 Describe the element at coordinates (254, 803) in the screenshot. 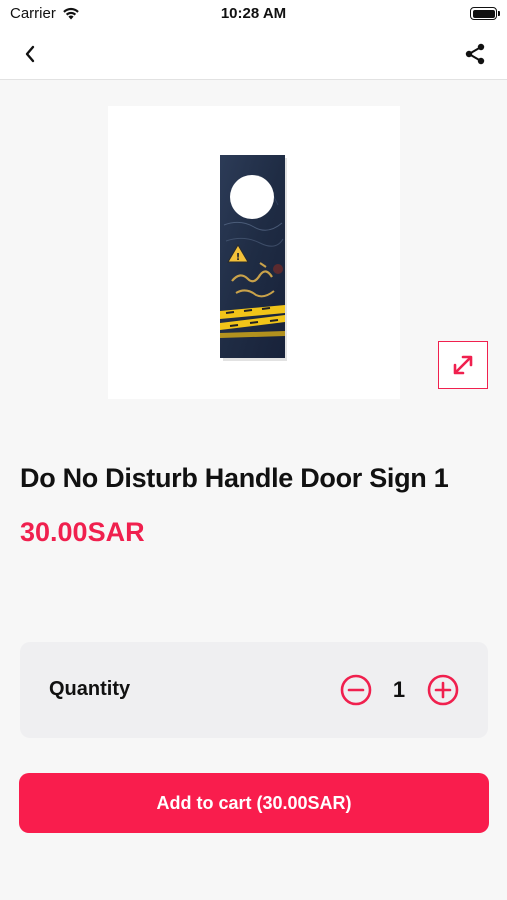

I see `add-to-cart-button: Add to cart (30.00SAR)` at that location.